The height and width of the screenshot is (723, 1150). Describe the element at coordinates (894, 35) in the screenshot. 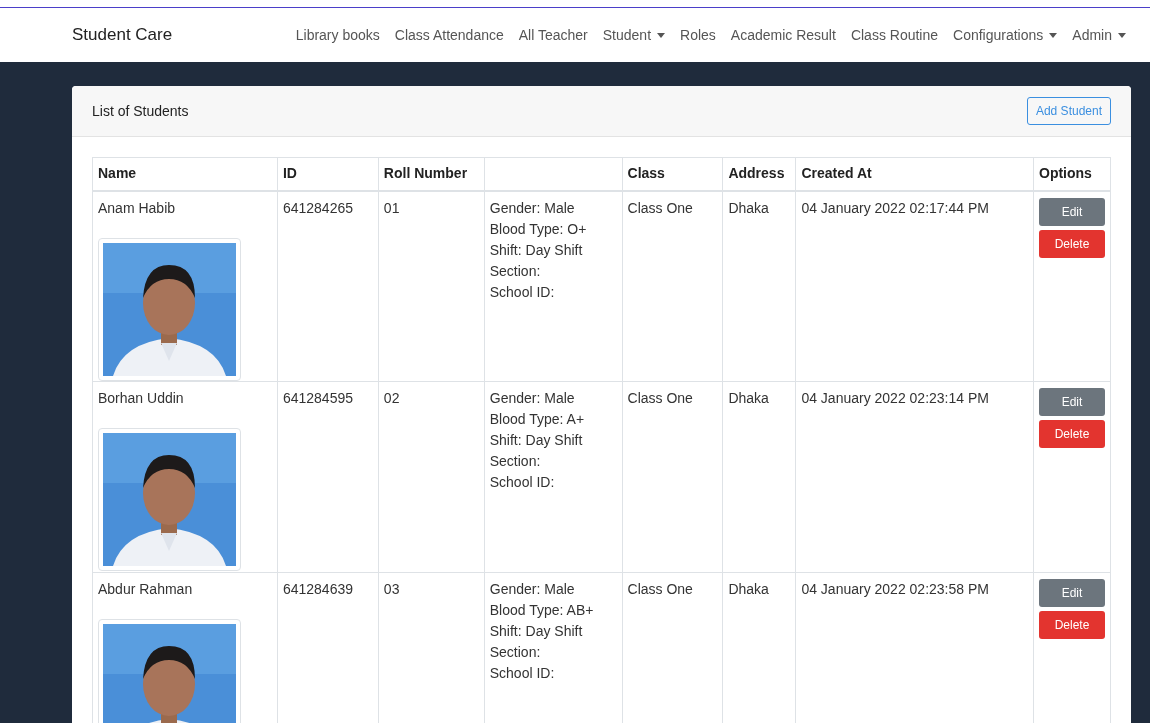

I see `nav-link: Class Routine` at that location.